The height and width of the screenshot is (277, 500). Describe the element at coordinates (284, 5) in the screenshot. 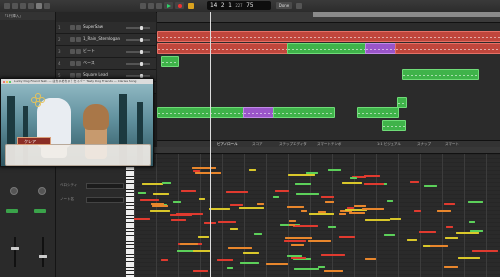

I see `done-button: Done` at that location.